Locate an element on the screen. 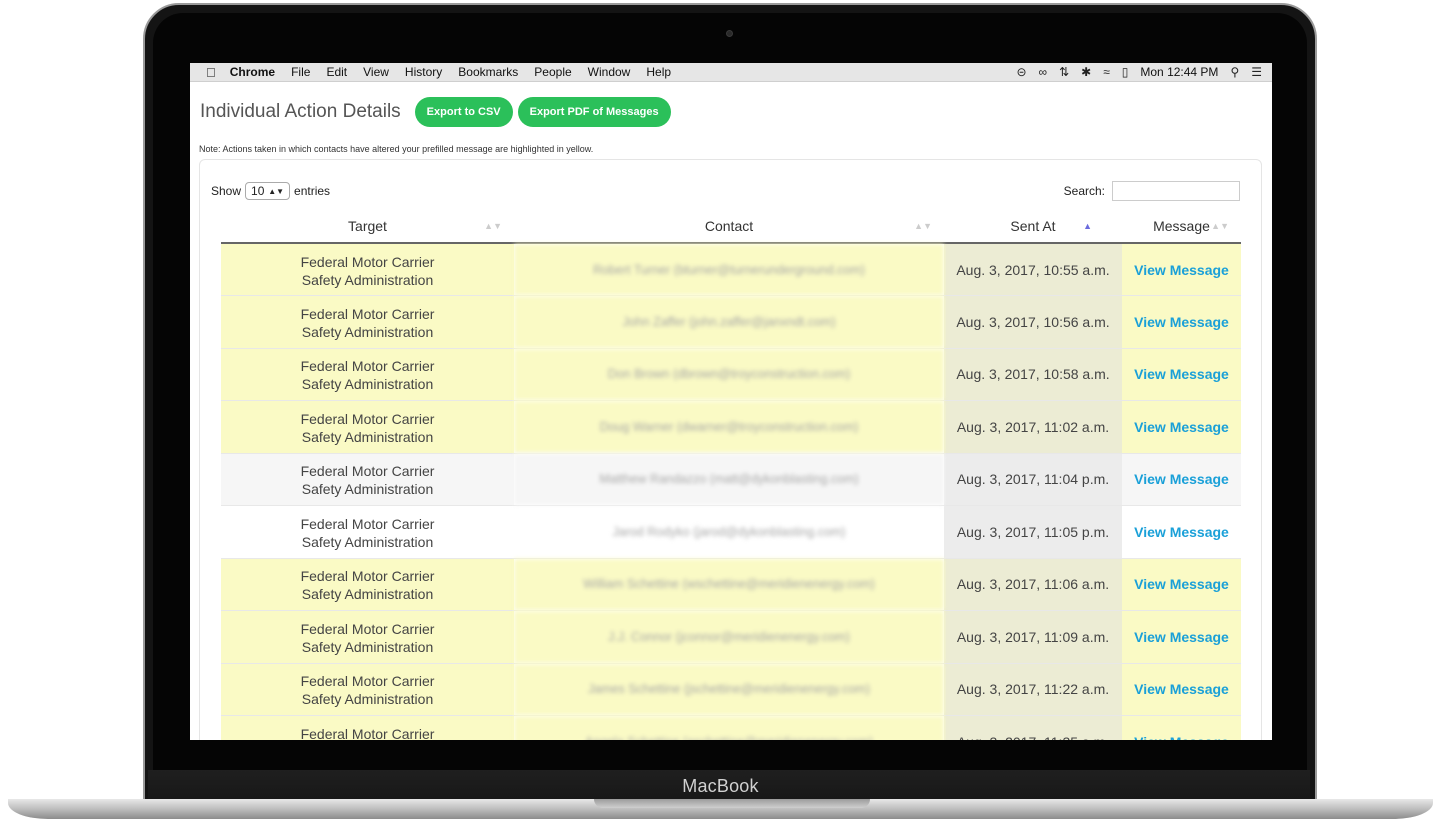 Image resolution: width=1441 pixels, height=828 pixels. cell-sent-at: Aug. 3, 2017, 10:55 a.m. is located at coordinates (1033, 269).